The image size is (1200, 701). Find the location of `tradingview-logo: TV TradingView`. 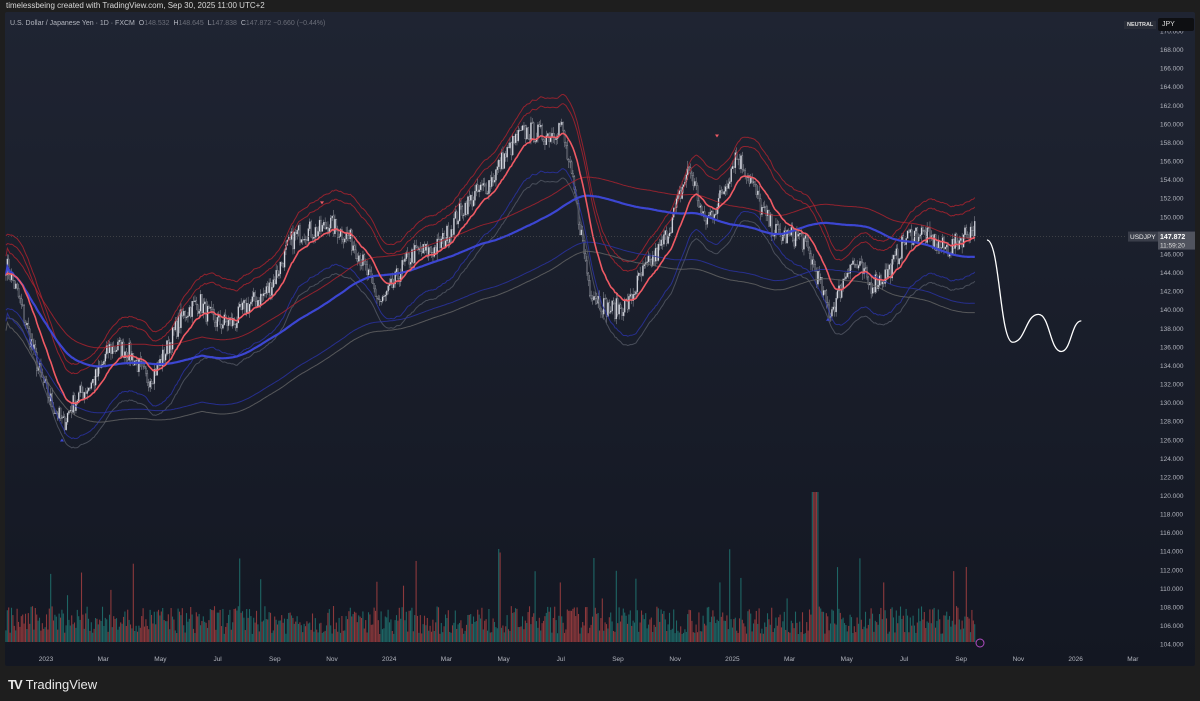

tradingview-logo: TV TradingView is located at coordinates (52, 684).